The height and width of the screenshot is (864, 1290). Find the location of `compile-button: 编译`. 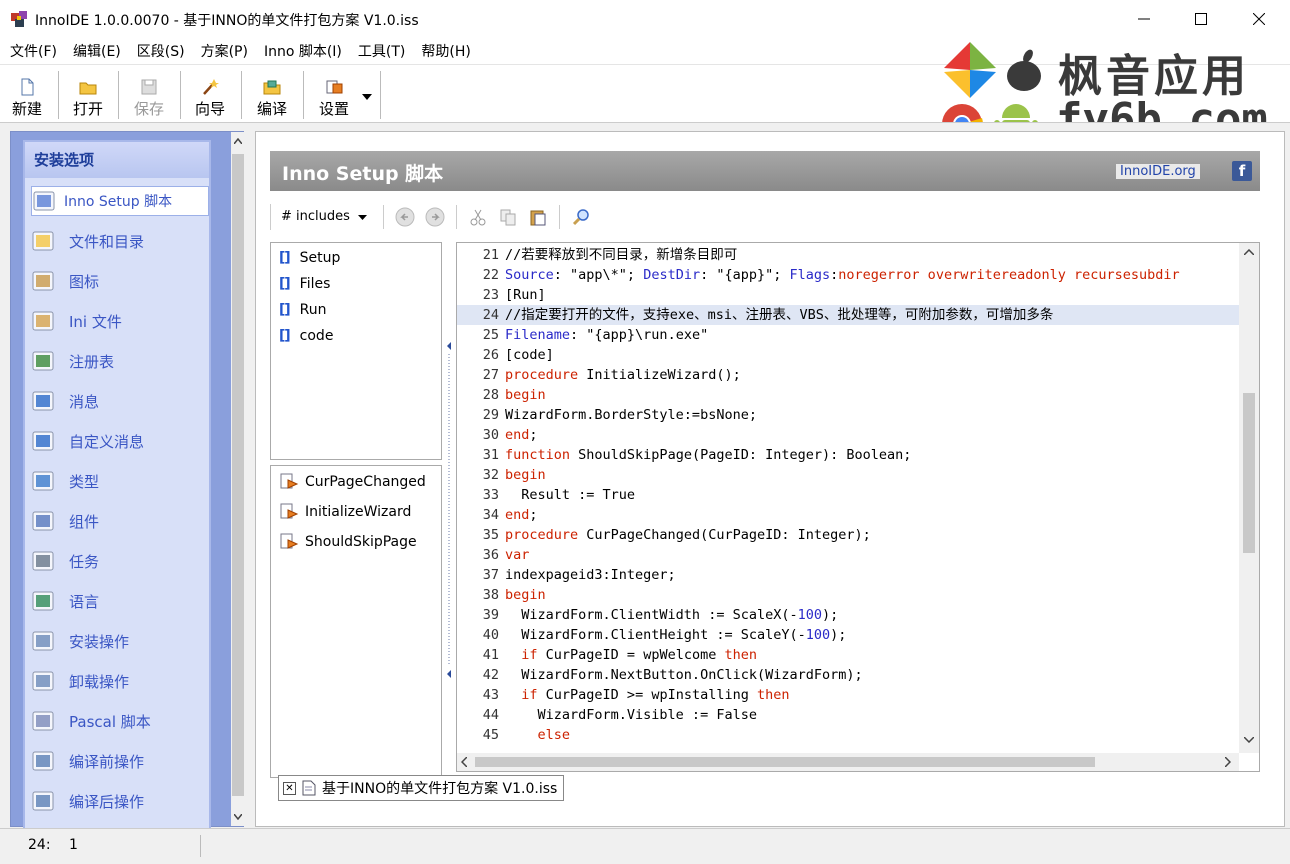

compile-button: 编译 is located at coordinates (272, 94).